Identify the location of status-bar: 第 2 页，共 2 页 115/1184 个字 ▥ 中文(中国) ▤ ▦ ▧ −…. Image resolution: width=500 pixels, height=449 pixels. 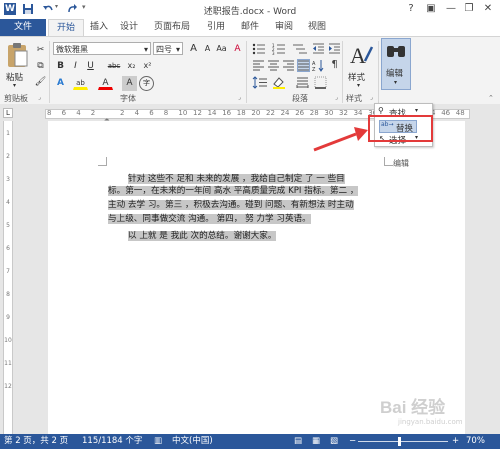
(250, 441).